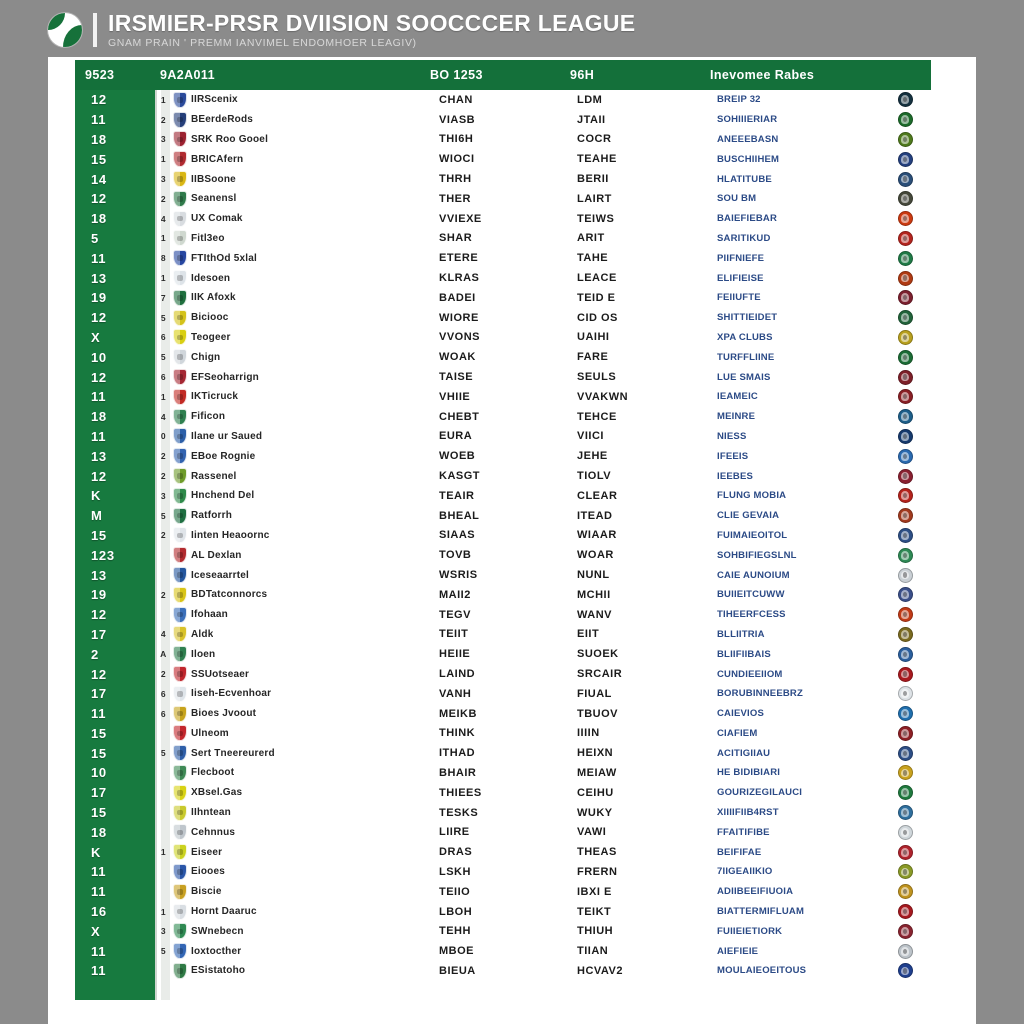 This screenshot has width=1024, height=1024. What do you see at coordinates (796, 416) in the screenshot?
I see `row-col5-link: MEINRE` at bounding box center [796, 416].